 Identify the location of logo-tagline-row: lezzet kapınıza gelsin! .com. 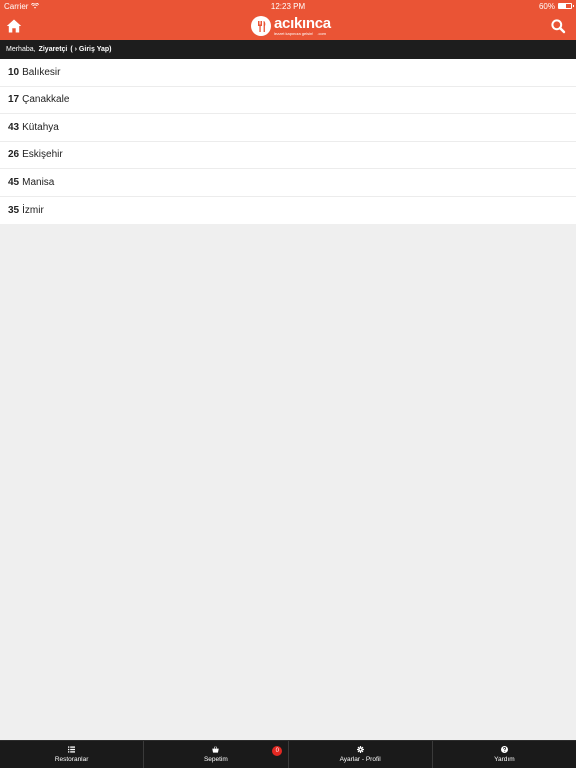
(300, 34).